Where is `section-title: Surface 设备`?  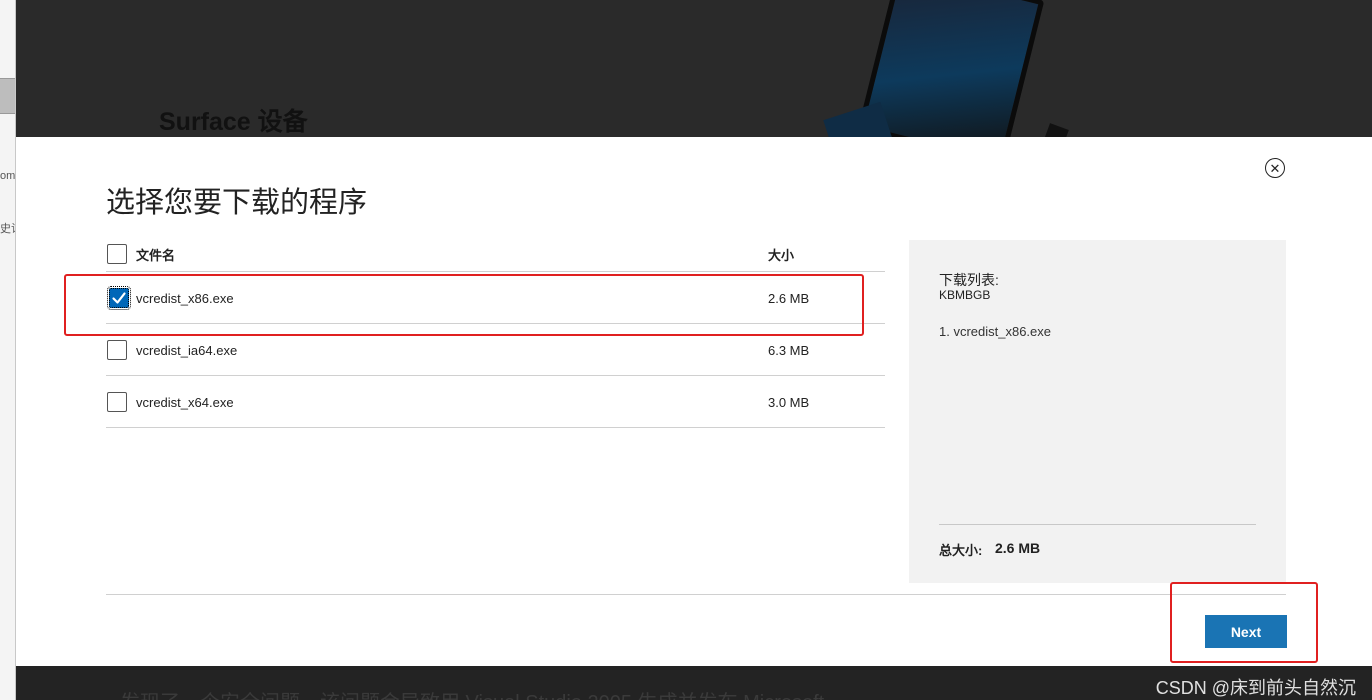 section-title: Surface 设备 is located at coordinates (233, 122).